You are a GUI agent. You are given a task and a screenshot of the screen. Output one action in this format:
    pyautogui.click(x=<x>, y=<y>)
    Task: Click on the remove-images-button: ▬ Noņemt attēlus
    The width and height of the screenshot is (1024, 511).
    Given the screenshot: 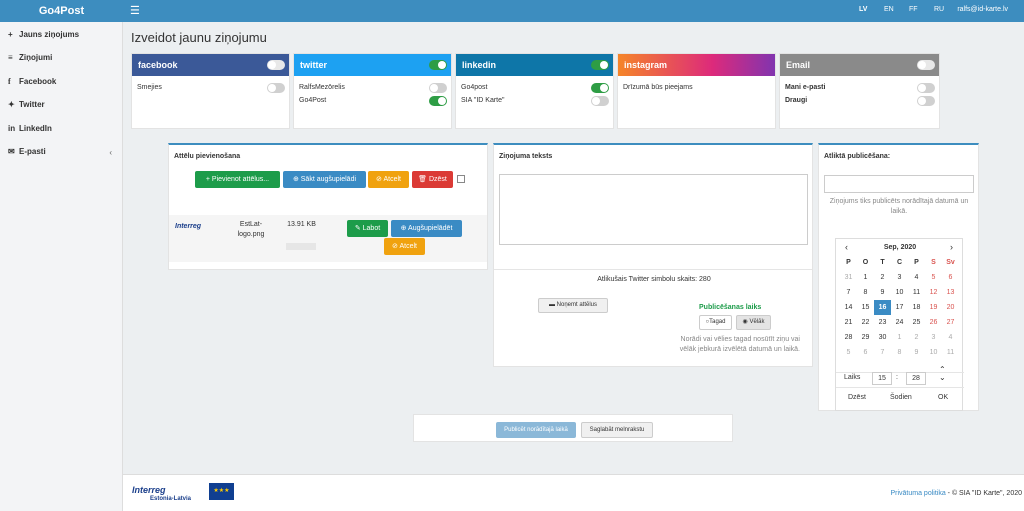 What is the action you would take?
    pyautogui.click(x=573, y=305)
    